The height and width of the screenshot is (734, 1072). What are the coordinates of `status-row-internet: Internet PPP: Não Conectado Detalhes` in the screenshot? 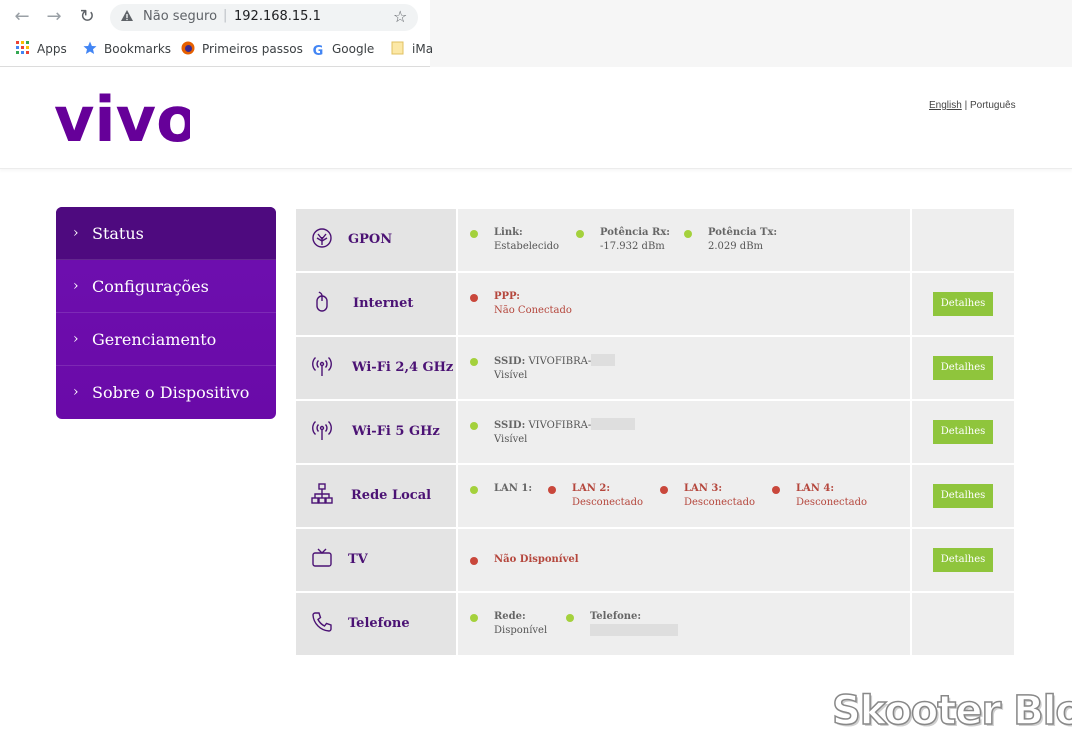 It's located at (655, 304).